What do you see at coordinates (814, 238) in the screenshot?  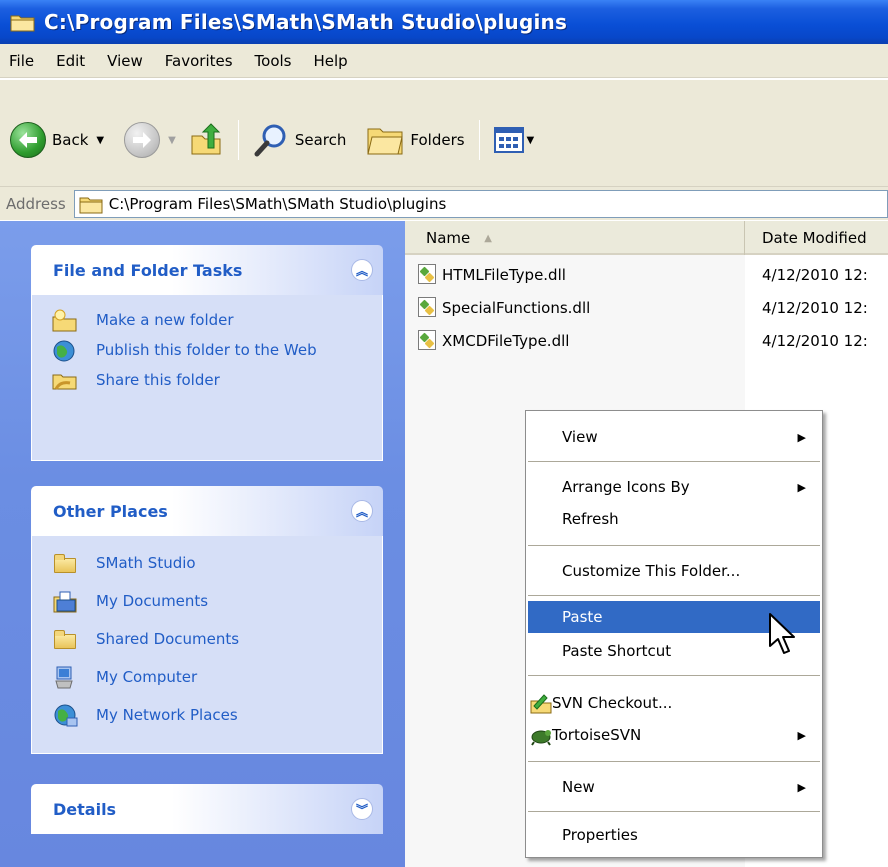 I see `column-date-label: Date Modified` at bounding box center [814, 238].